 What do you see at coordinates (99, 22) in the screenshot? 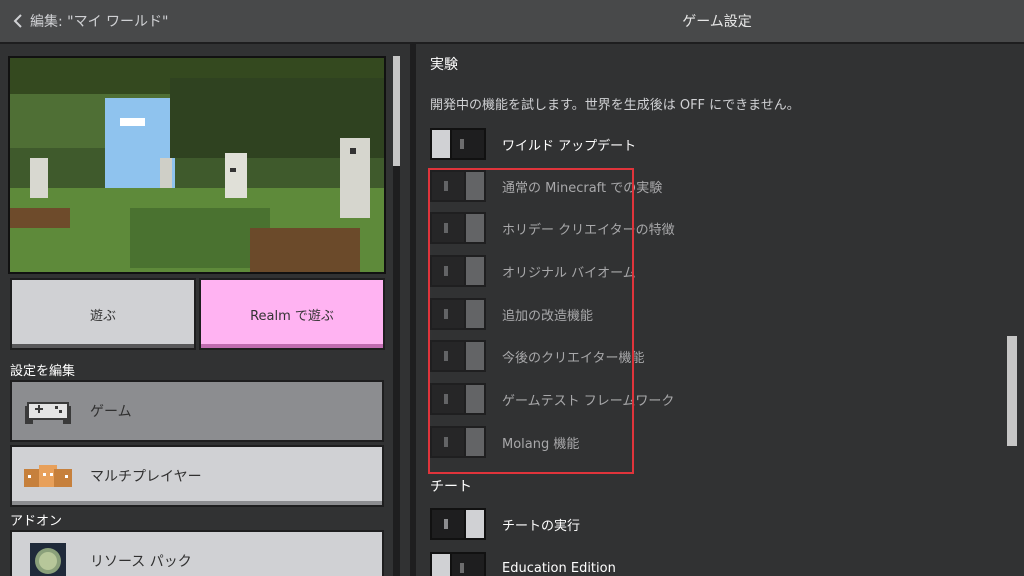
I see `back-label: 編集: "マイ ワールド"` at bounding box center [99, 22].